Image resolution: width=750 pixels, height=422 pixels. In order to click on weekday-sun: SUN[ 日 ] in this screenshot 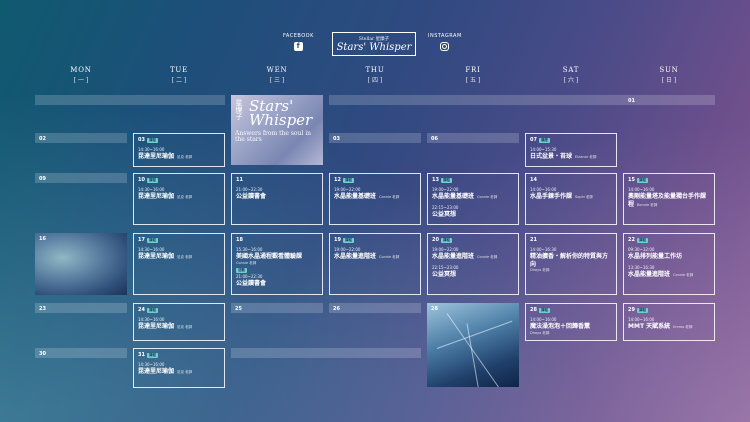, I will do `click(669, 75)`.